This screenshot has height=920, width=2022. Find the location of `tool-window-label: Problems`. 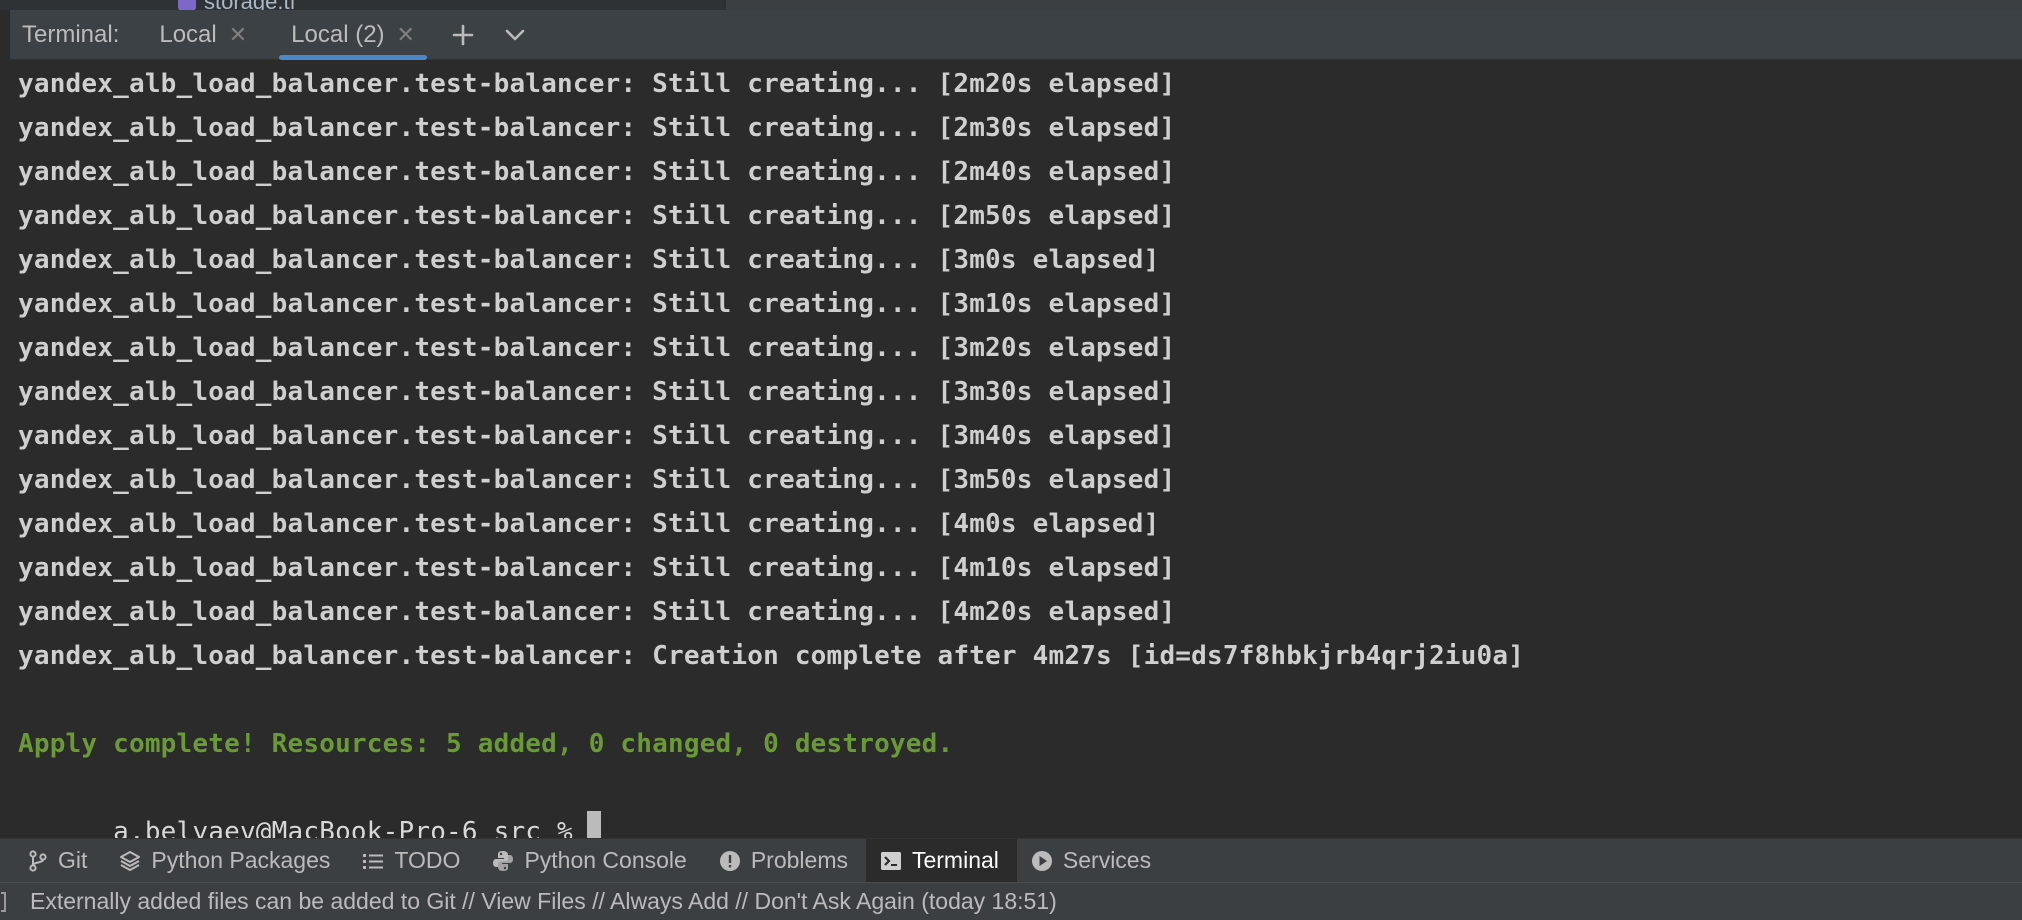

tool-window-label: Problems is located at coordinates (799, 860).